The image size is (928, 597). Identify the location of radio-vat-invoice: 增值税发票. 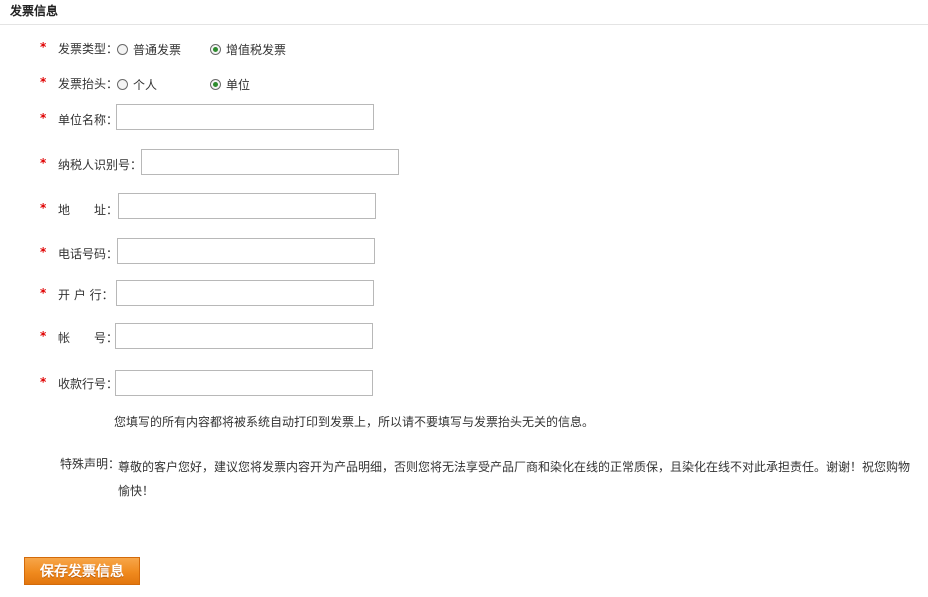
(248, 49).